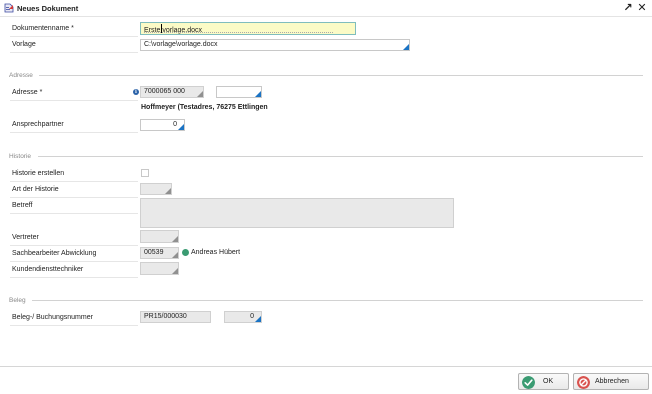 Image resolution: width=652 pixels, height=394 pixels. Describe the element at coordinates (548, 381) in the screenshot. I see `ok-button-label: OK` at that location.